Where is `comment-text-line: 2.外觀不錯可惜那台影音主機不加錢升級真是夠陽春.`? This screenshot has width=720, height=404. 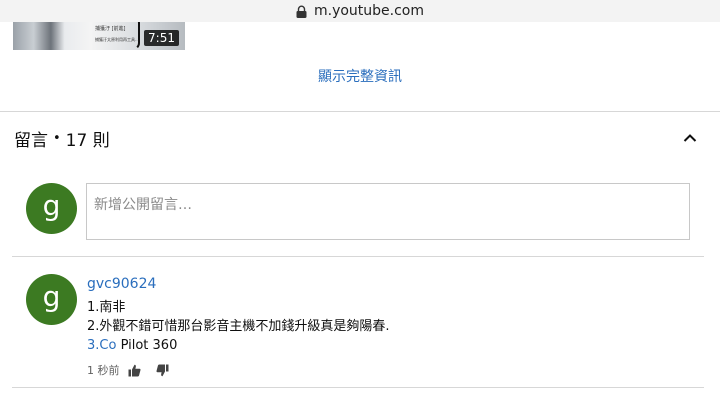
comment-text-line: 2.外觀不錯可惜那台影音主機不加錢升級真是夠陽春. is located at coordinates (238, 326).